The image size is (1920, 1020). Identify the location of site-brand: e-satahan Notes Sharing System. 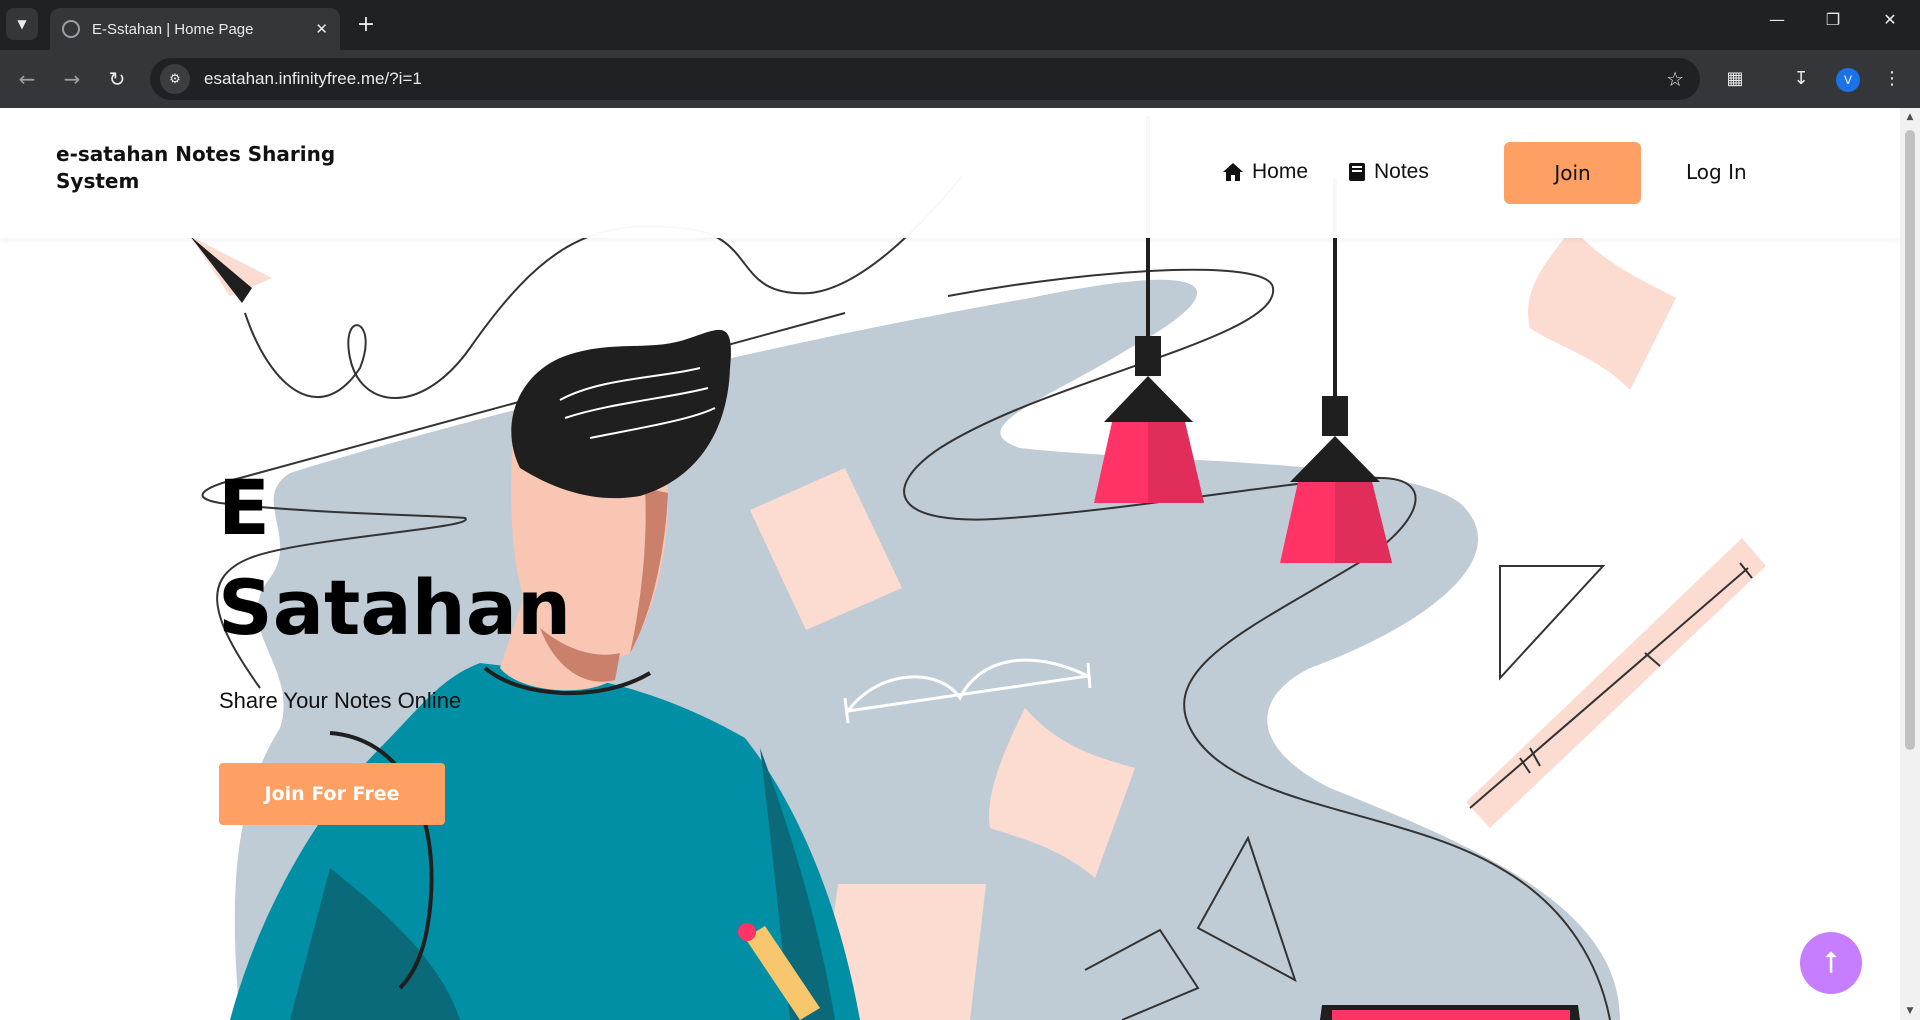
(201, 168).